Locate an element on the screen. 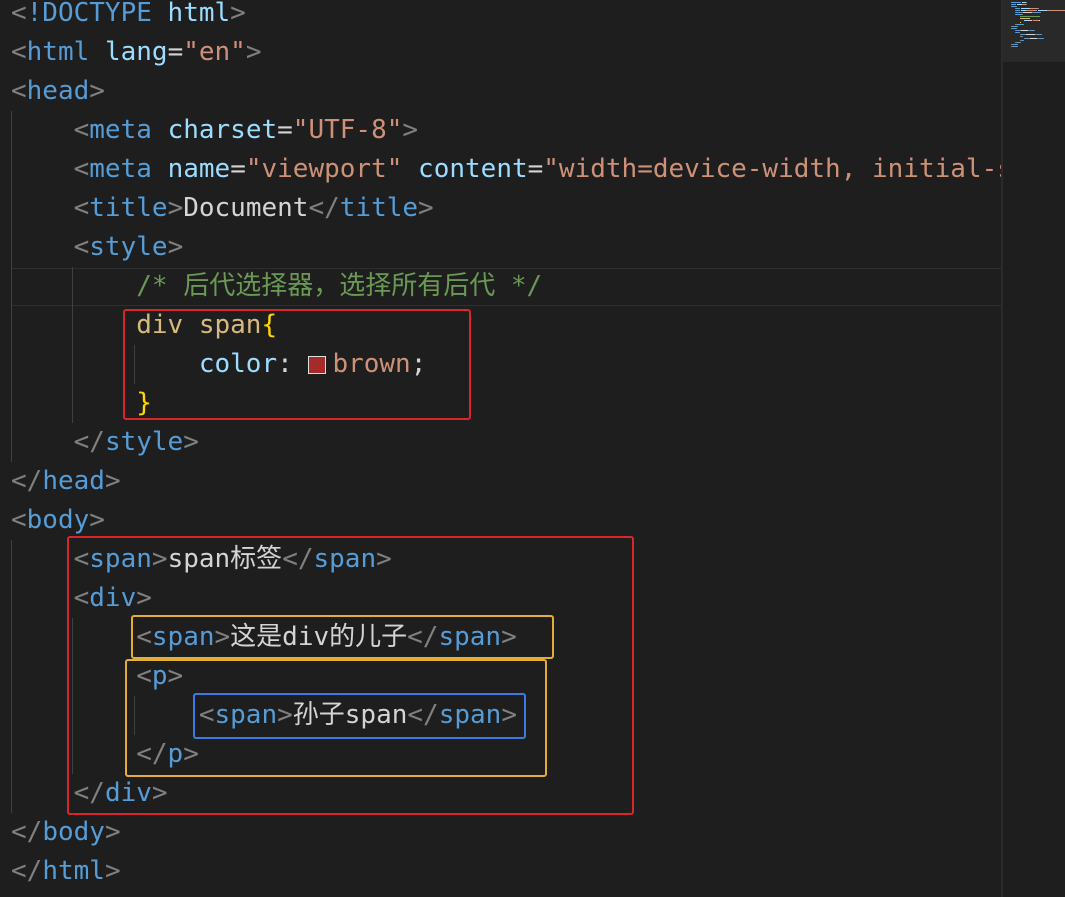 The height and width of the screenshot is (897, 1065). code-line: </head> is located at coordinates (66, 481).